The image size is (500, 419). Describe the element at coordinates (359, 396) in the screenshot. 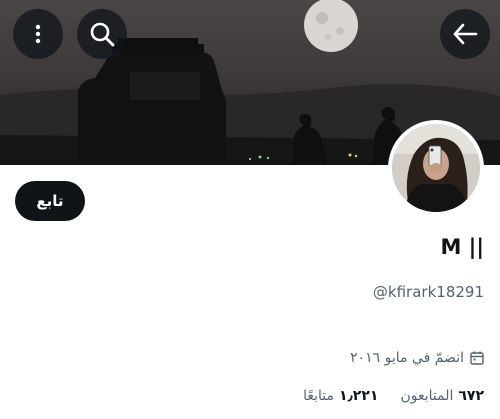

I see `following-count: ١٫٢٢١` at that location.